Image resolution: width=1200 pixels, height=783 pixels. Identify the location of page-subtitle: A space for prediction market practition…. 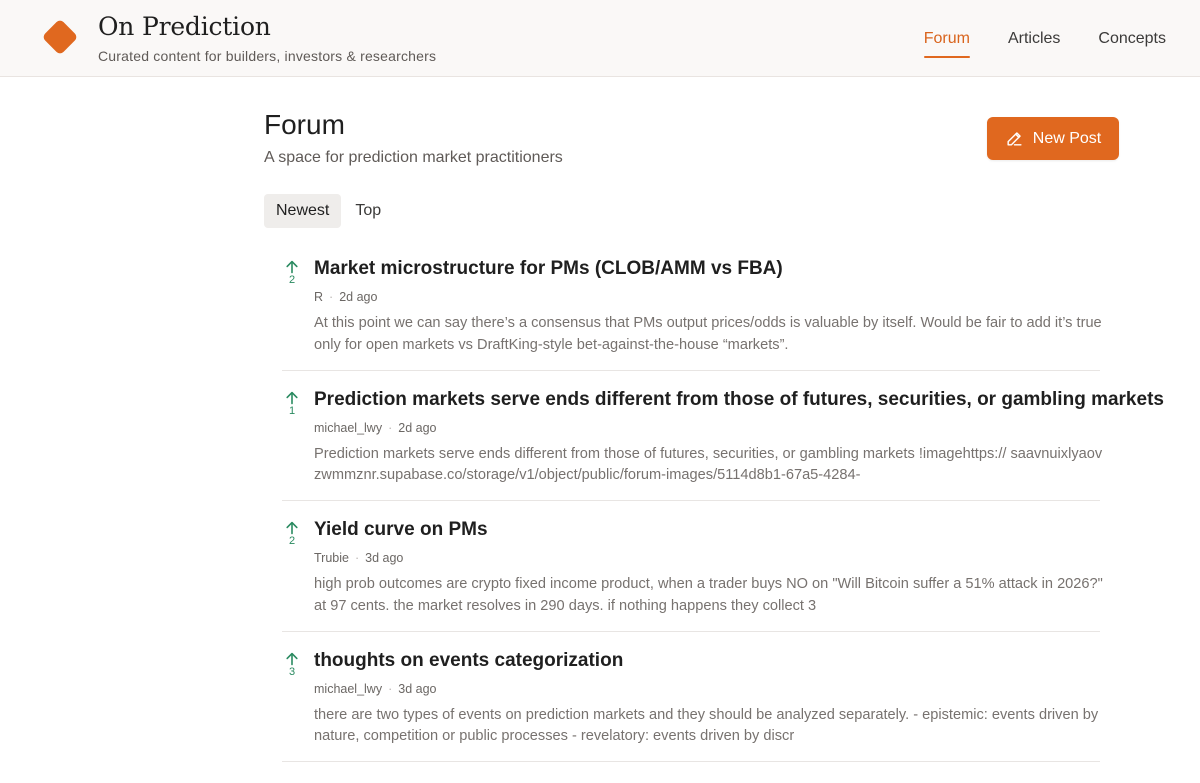
(413, 157).